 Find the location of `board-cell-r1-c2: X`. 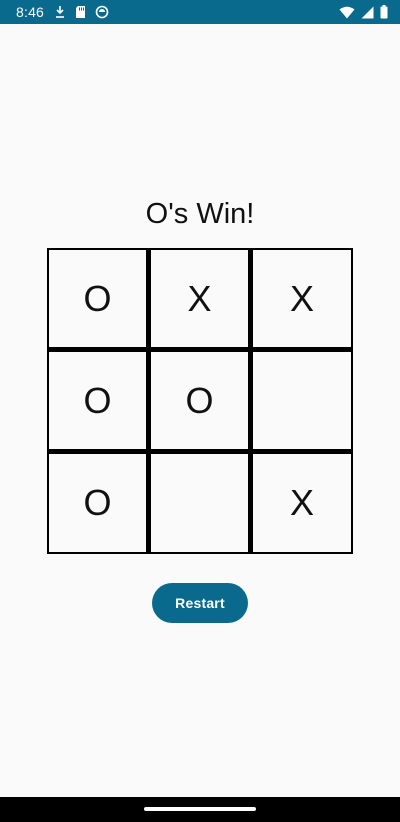

board-cell-r1-c2: X is located at coordinates (200, 299).